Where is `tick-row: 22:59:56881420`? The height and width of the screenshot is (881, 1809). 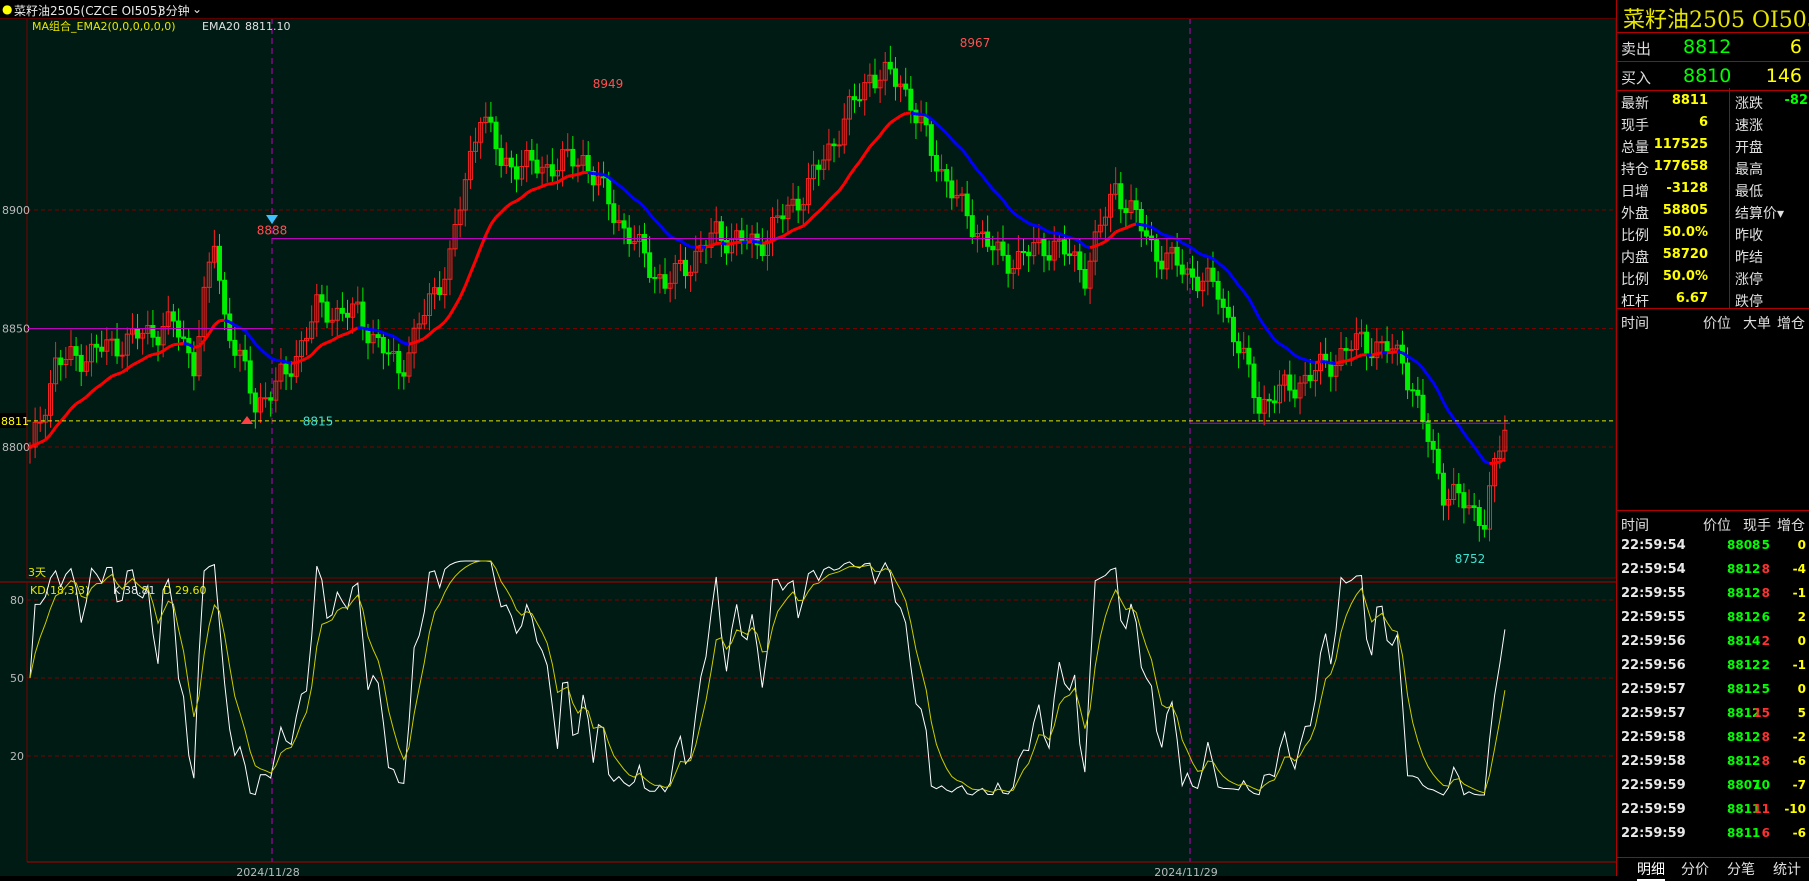
tick-row: 22:59:56881420 is located at coordinates (1713, 642).